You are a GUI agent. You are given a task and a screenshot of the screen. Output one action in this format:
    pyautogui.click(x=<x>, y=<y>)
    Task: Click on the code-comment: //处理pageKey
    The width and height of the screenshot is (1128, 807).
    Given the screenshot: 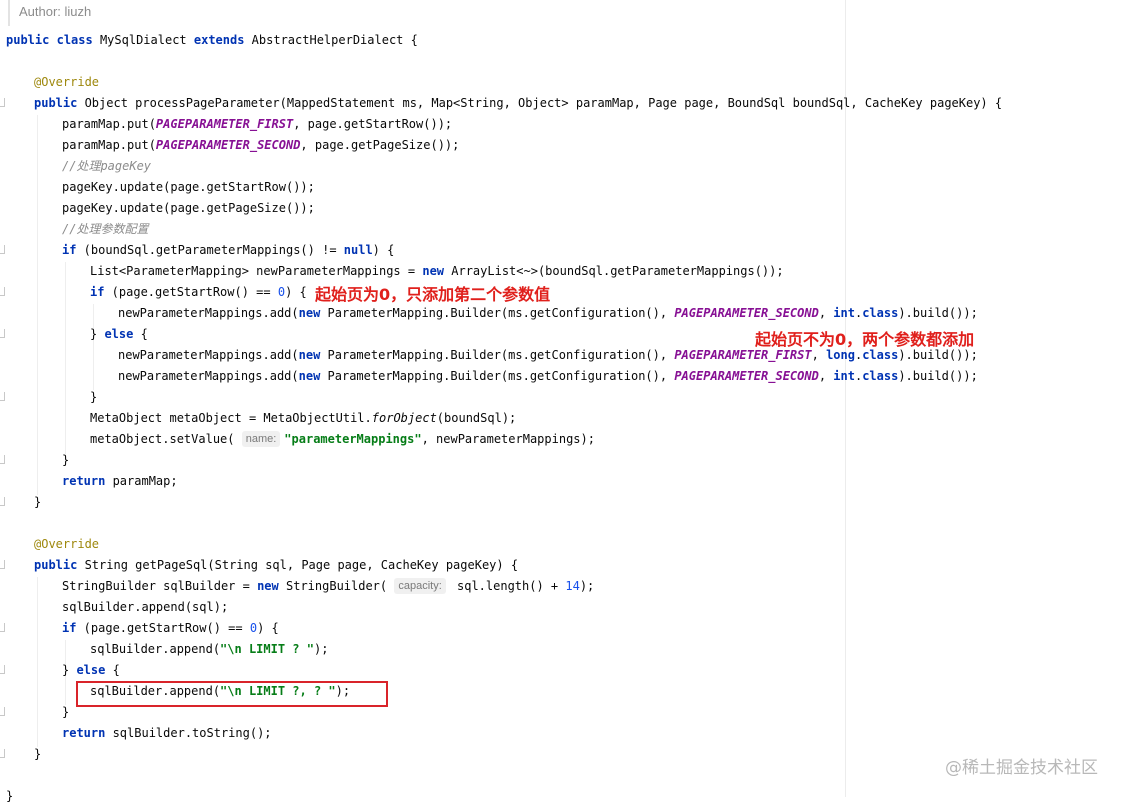 What is the action you would take?
    pyautogui.click(x=107, y=166)
    